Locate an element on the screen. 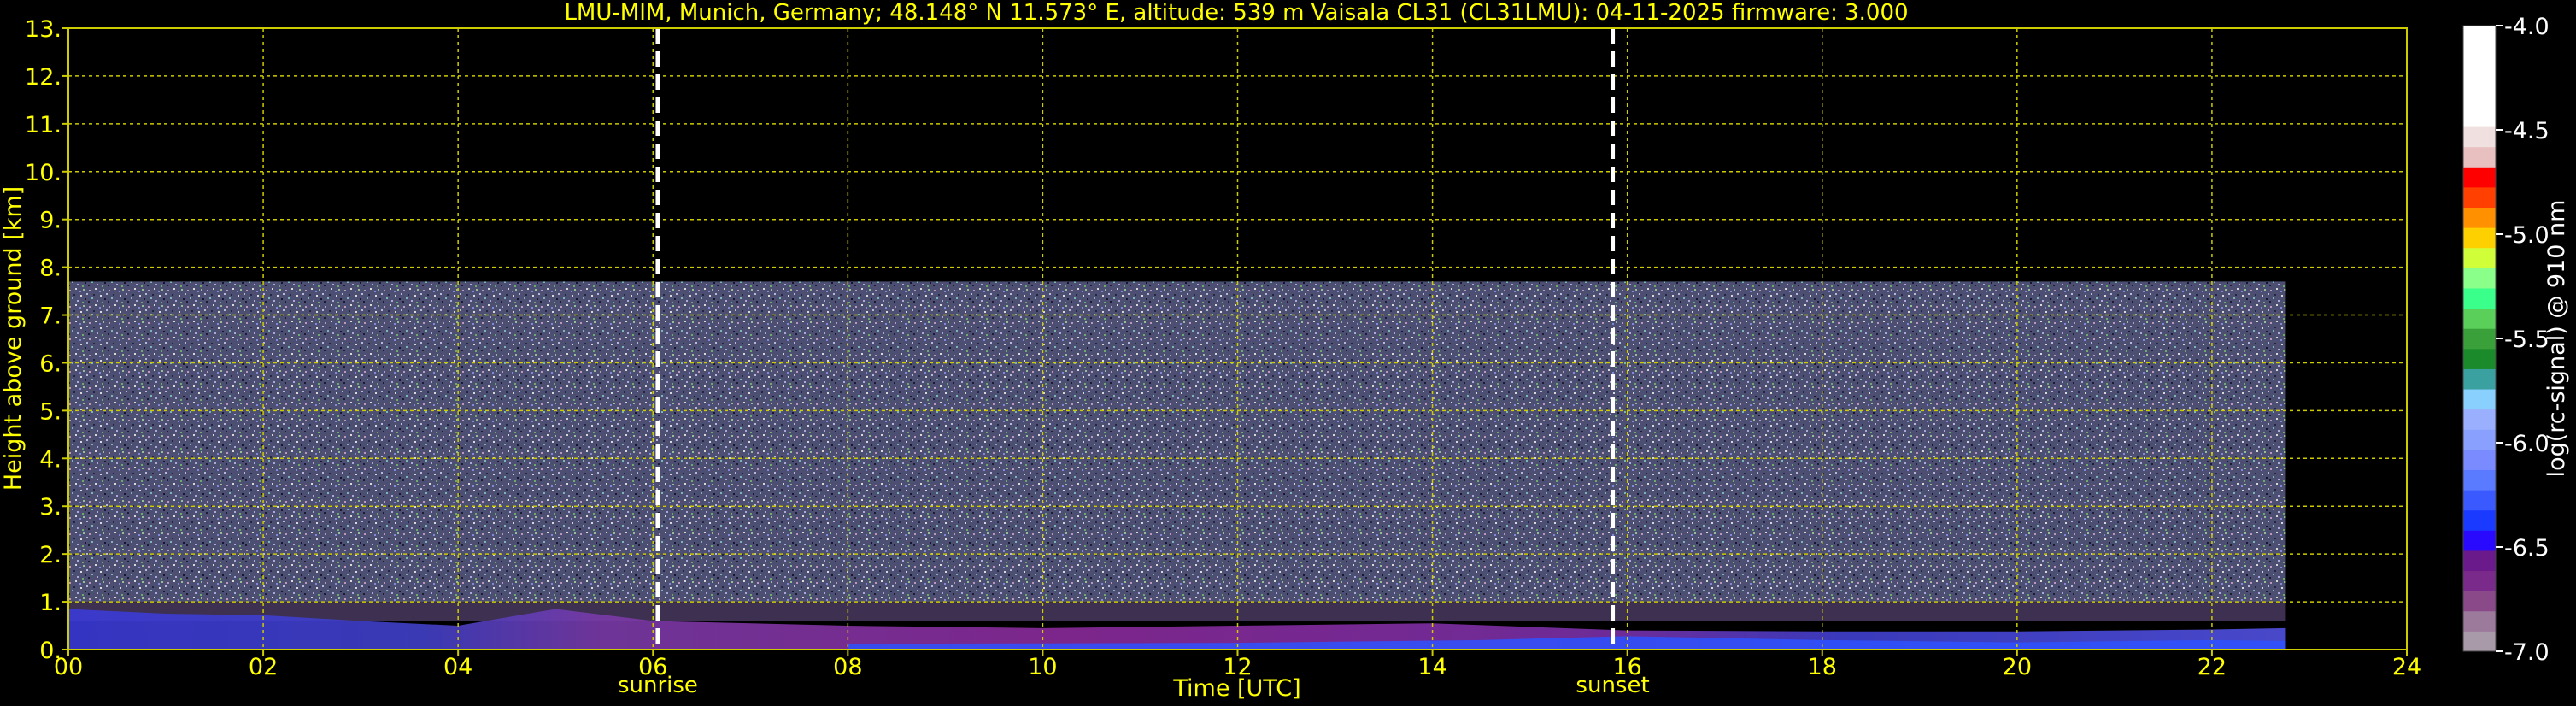  y-axis-ticks: 0. 1. 2. 3. 4. 5. 6. 7. 8. 9. 10. 11. 12. 13. is located at coordinates (46, 340).